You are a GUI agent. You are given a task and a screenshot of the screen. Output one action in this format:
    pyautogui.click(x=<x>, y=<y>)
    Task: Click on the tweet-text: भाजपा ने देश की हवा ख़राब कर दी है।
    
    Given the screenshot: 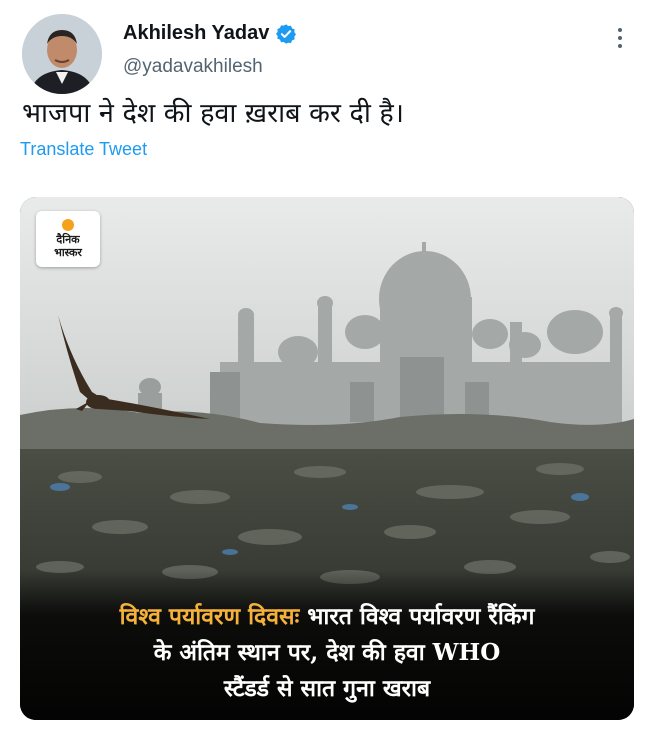 What is the action you would take?
    pyautogui.click(x=213, y=113)
    